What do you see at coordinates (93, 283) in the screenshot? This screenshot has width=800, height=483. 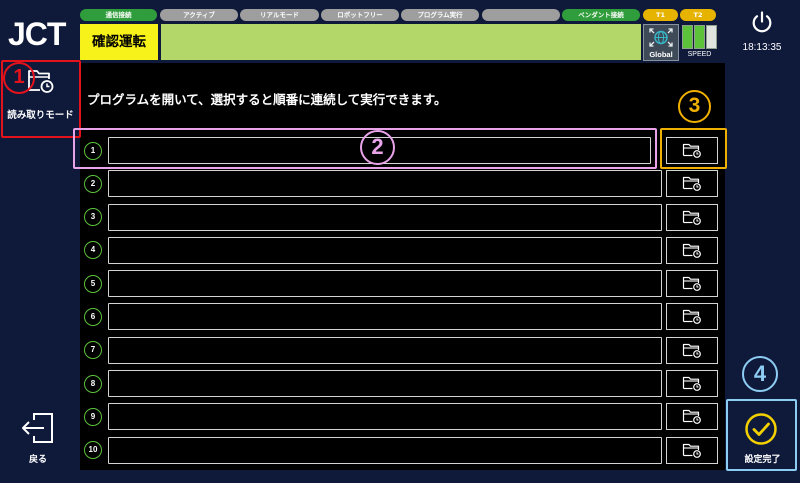 I see `row-number: 5` at bounding box center [93, 283].